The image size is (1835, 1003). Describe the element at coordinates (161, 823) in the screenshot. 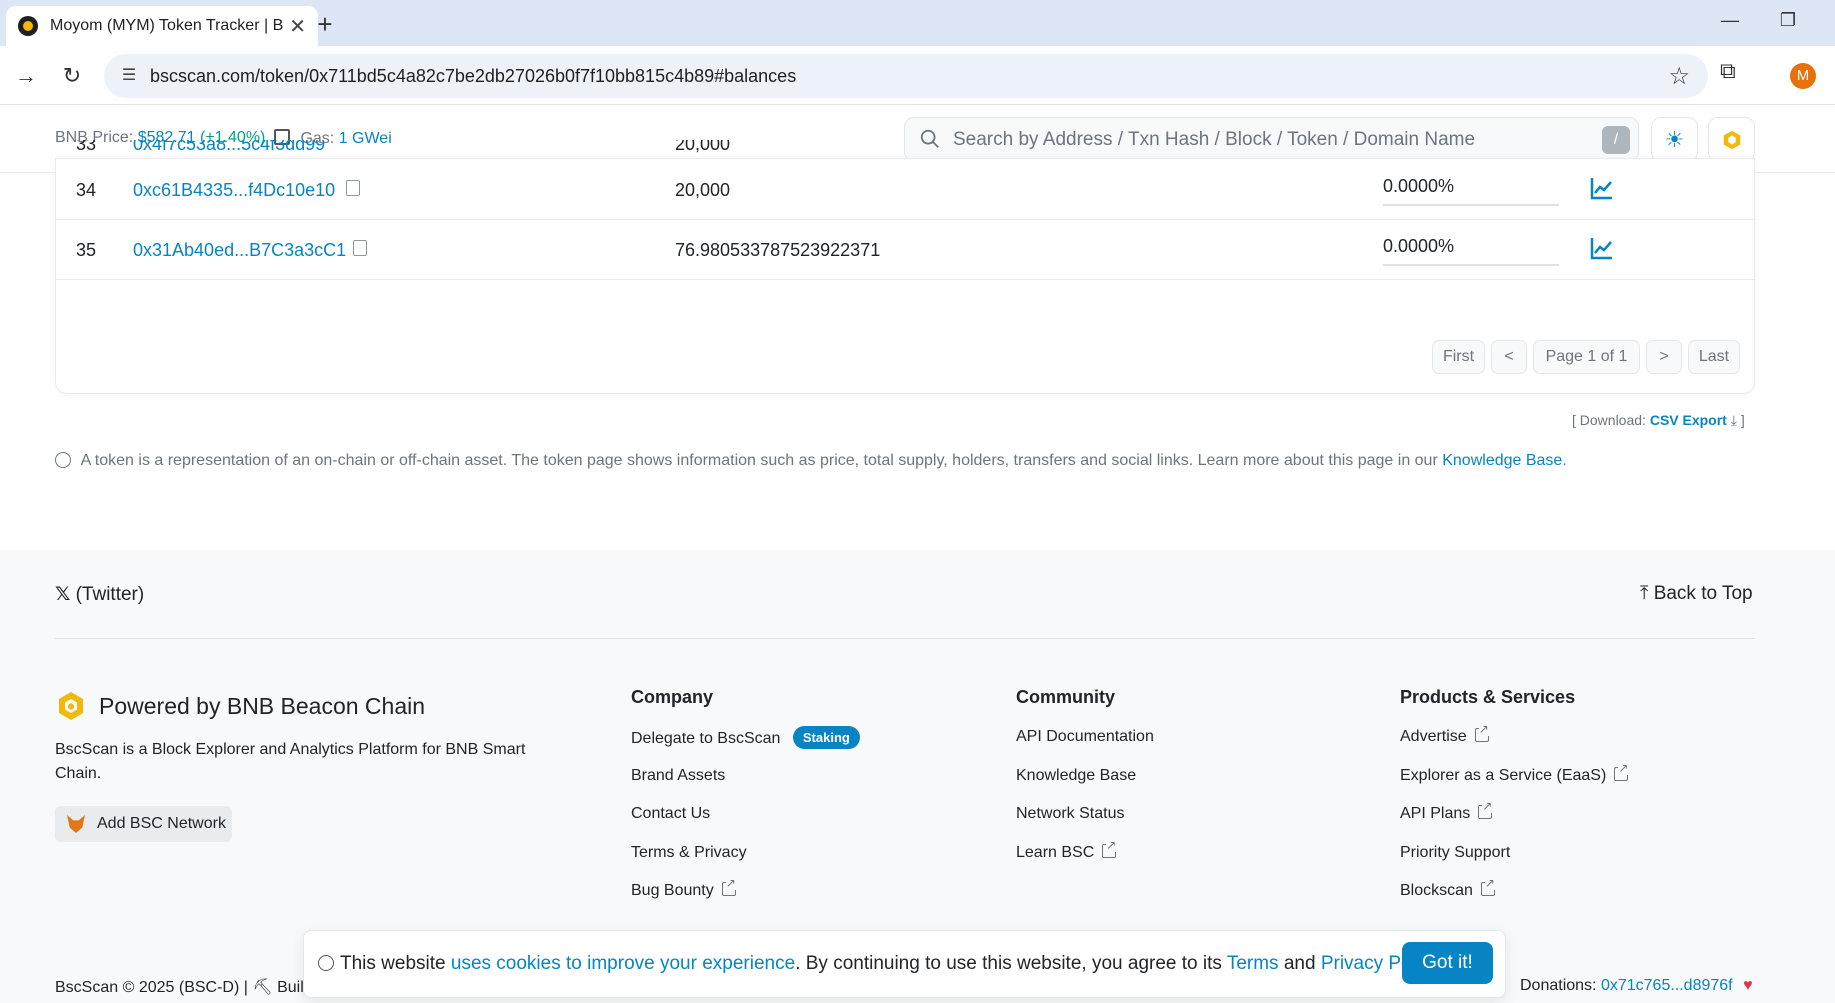

I see `add-bsc-network-label: Add BSC Network` at that location.